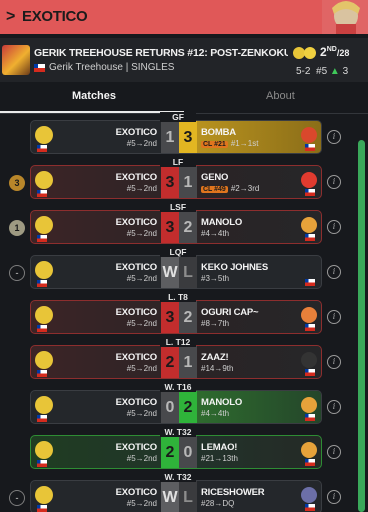 Image resolution: width=368 pixels, height=512 pixels. What do you see at coordinates (217, 503) in the screenshot?
I see `player-two-seed: #28→DQ` at bounding box center [217, 503].